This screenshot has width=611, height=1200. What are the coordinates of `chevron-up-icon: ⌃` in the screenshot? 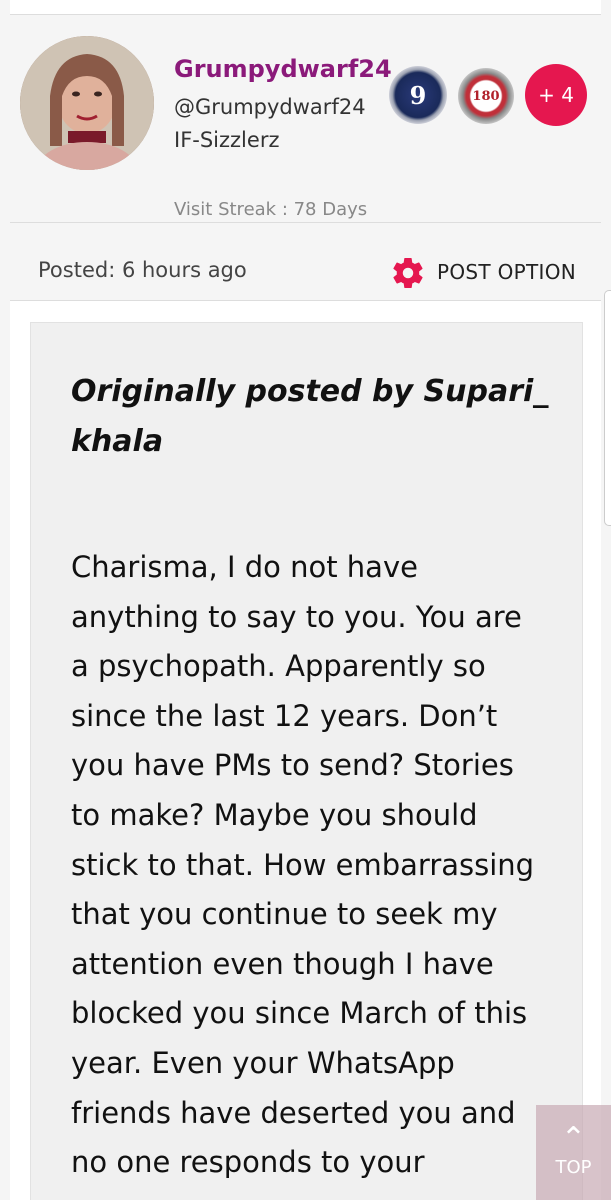 It's located at (573, 1138).